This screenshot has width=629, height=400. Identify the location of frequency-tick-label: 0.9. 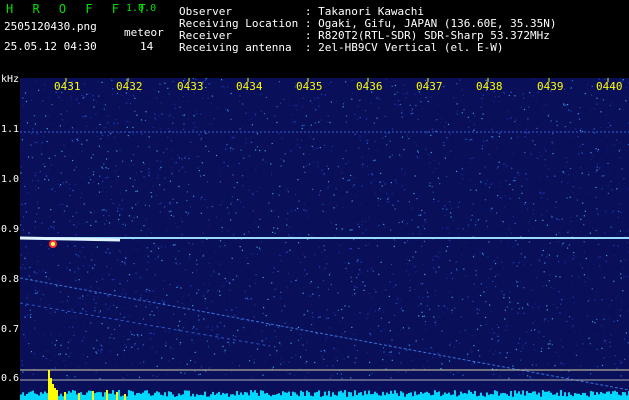
(10, 229).